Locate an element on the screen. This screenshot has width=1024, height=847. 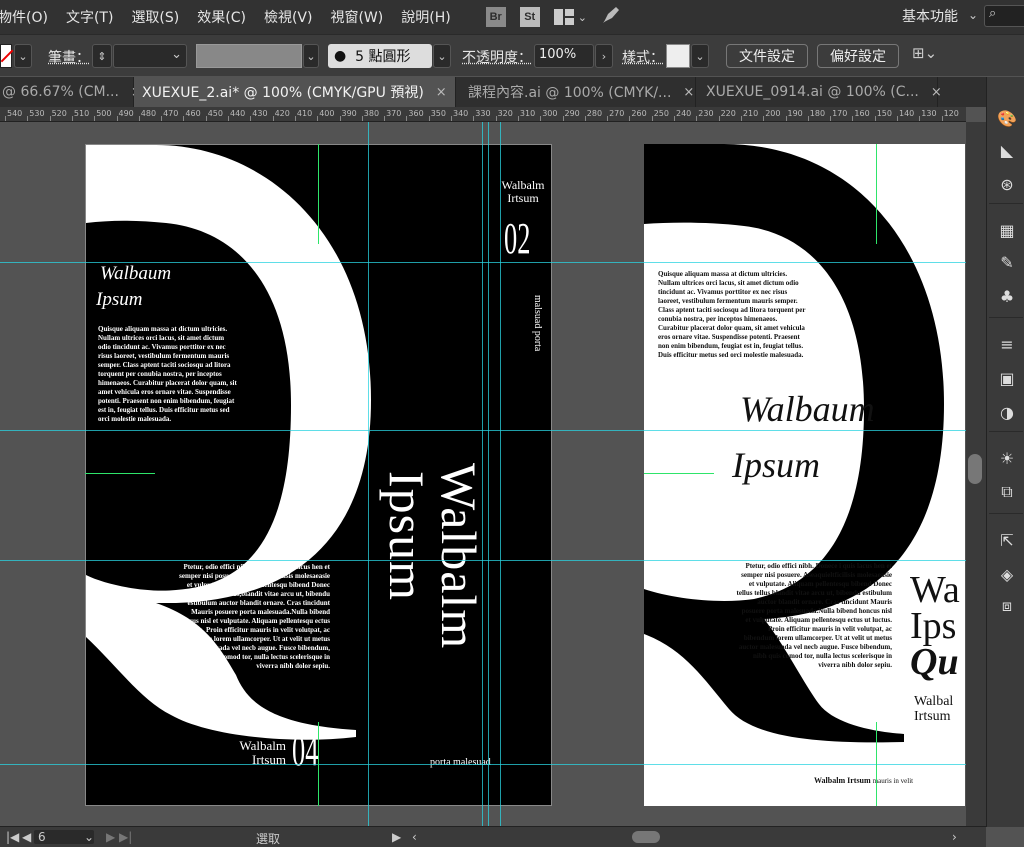
ruler-label: 400 is located at coordinates (327, 113).